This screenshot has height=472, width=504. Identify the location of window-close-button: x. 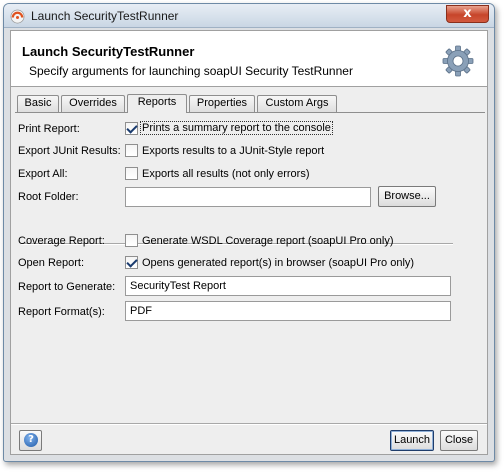
(467, 14).